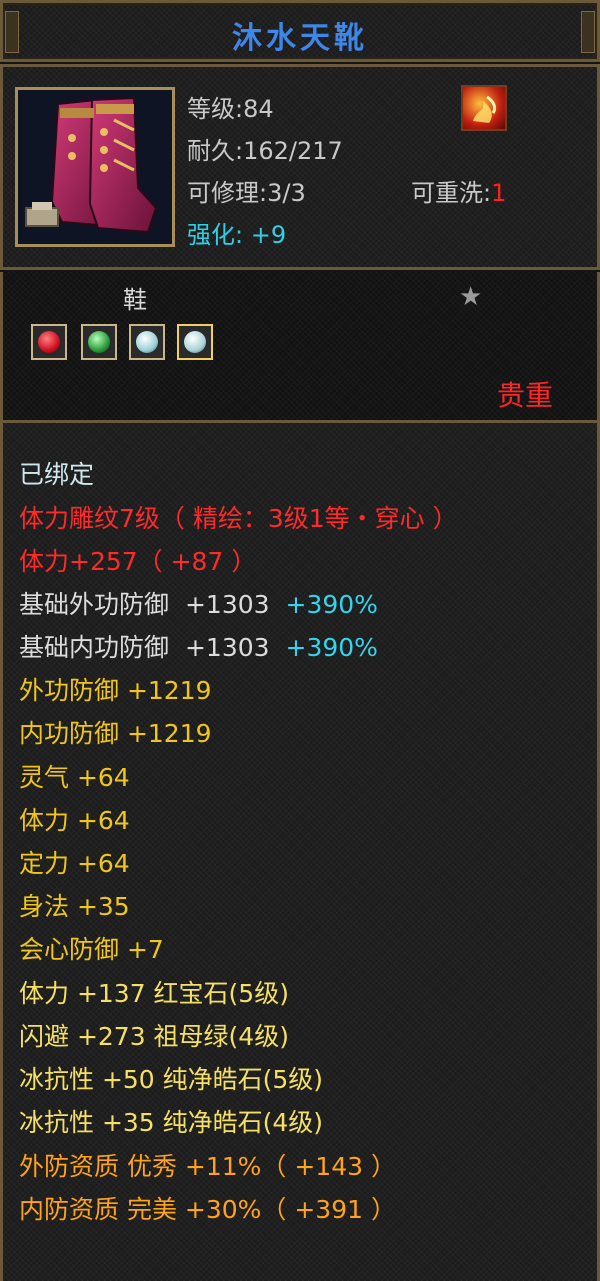 The image size is (600, 1281). I want to click on category-section: 鞋 ★ 贵重, so click(300, 346).